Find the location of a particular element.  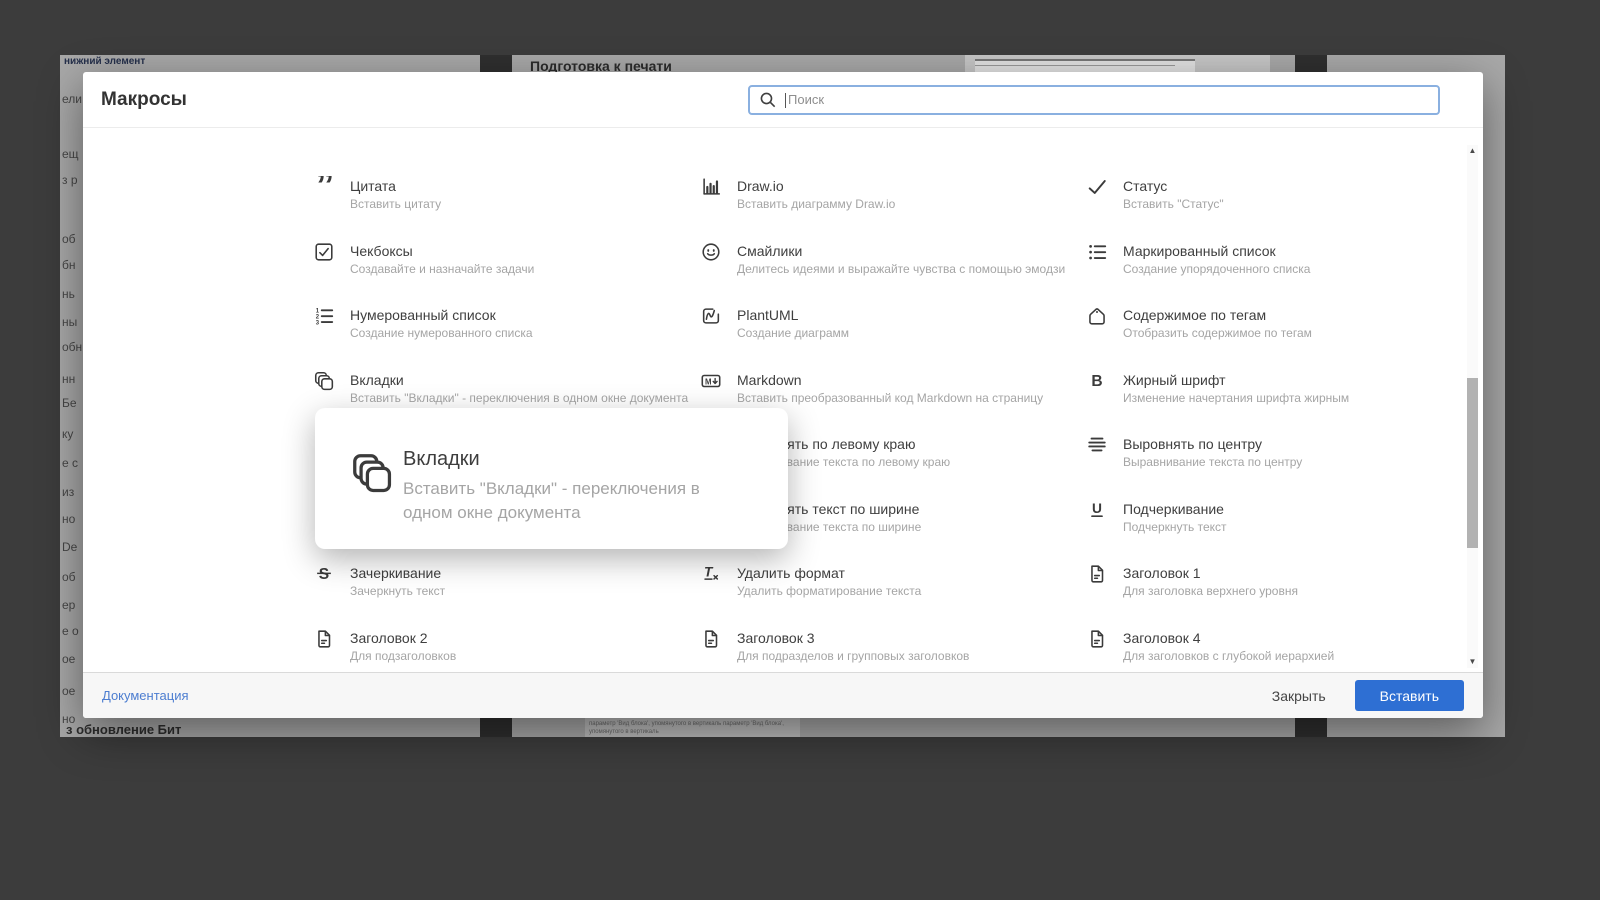

macro-item-title: Заголовок 4 is located at coordinates (1162, 637).